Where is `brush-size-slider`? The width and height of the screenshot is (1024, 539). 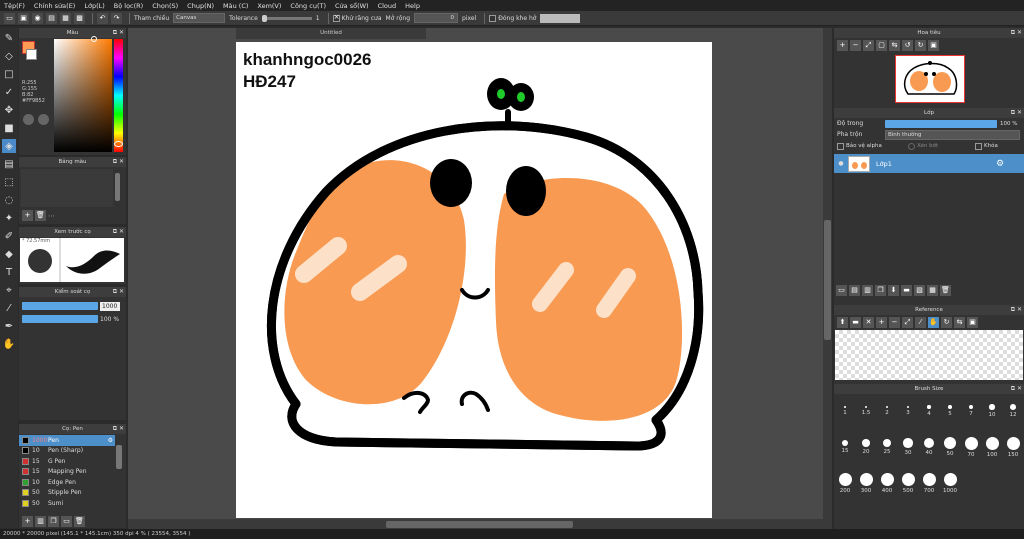
brush-size-slider is located at coordinates (60, 306).